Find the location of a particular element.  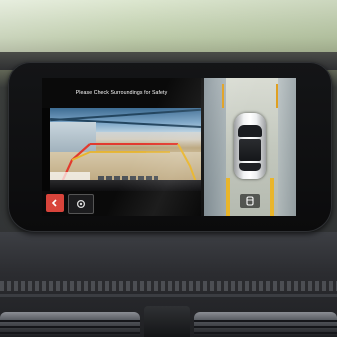

guide-line-yellow-left is located at coordinates (108, 156).